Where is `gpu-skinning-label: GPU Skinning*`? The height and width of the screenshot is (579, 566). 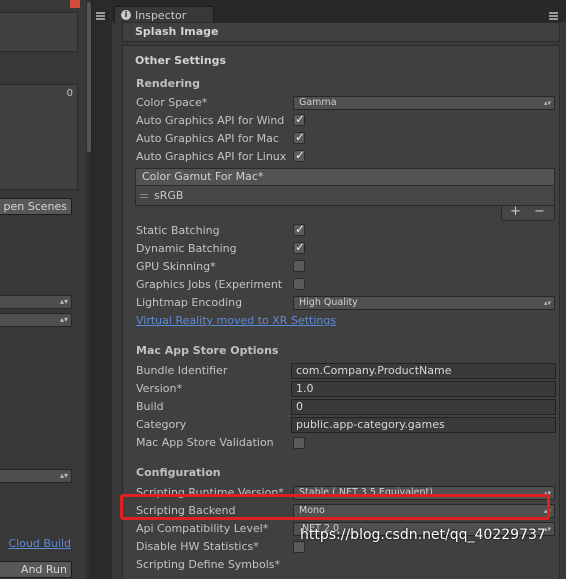
gpu-skinning-label: GPU Skinning* is located at coordinates (176, 266).